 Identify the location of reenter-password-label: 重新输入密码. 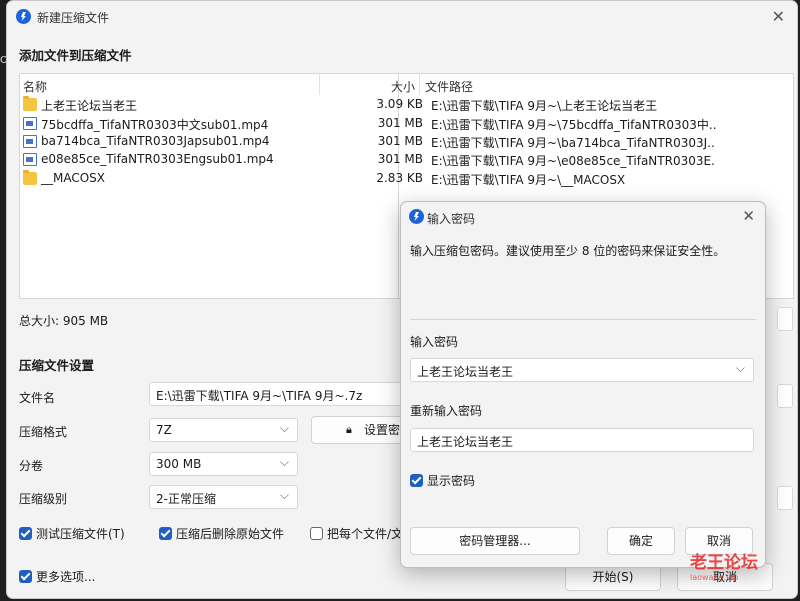
(446, 411).